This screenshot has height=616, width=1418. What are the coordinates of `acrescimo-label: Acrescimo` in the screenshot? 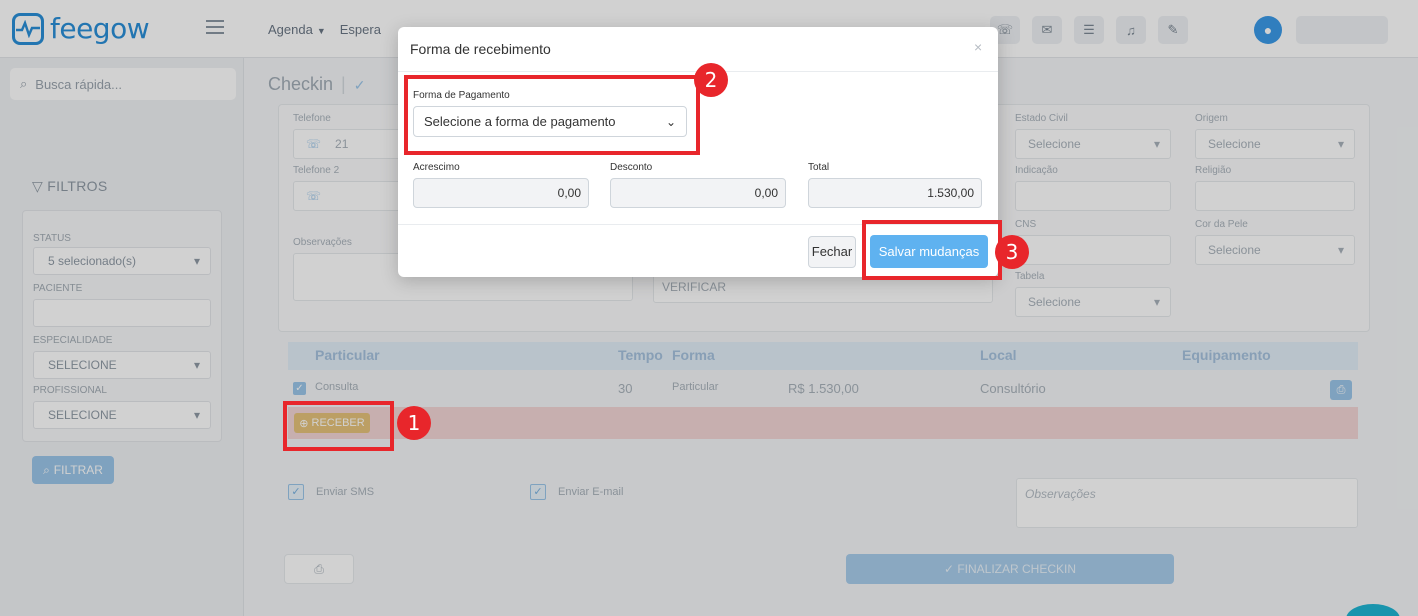 It's located at (436, 167).